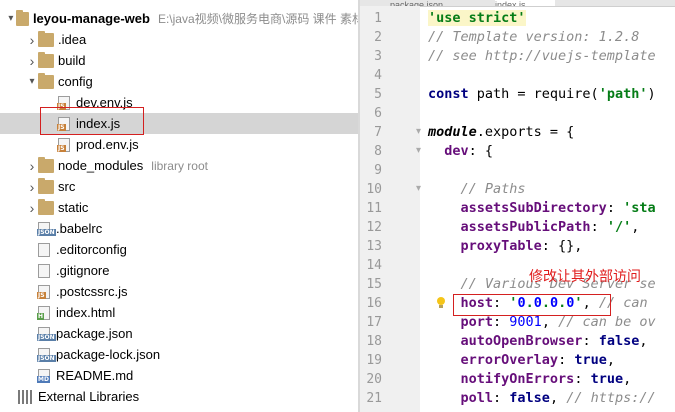 Image resolution: width=675 pixels, height=412 pixels. I want to click on html-file-icon: H, so click(43, 312).